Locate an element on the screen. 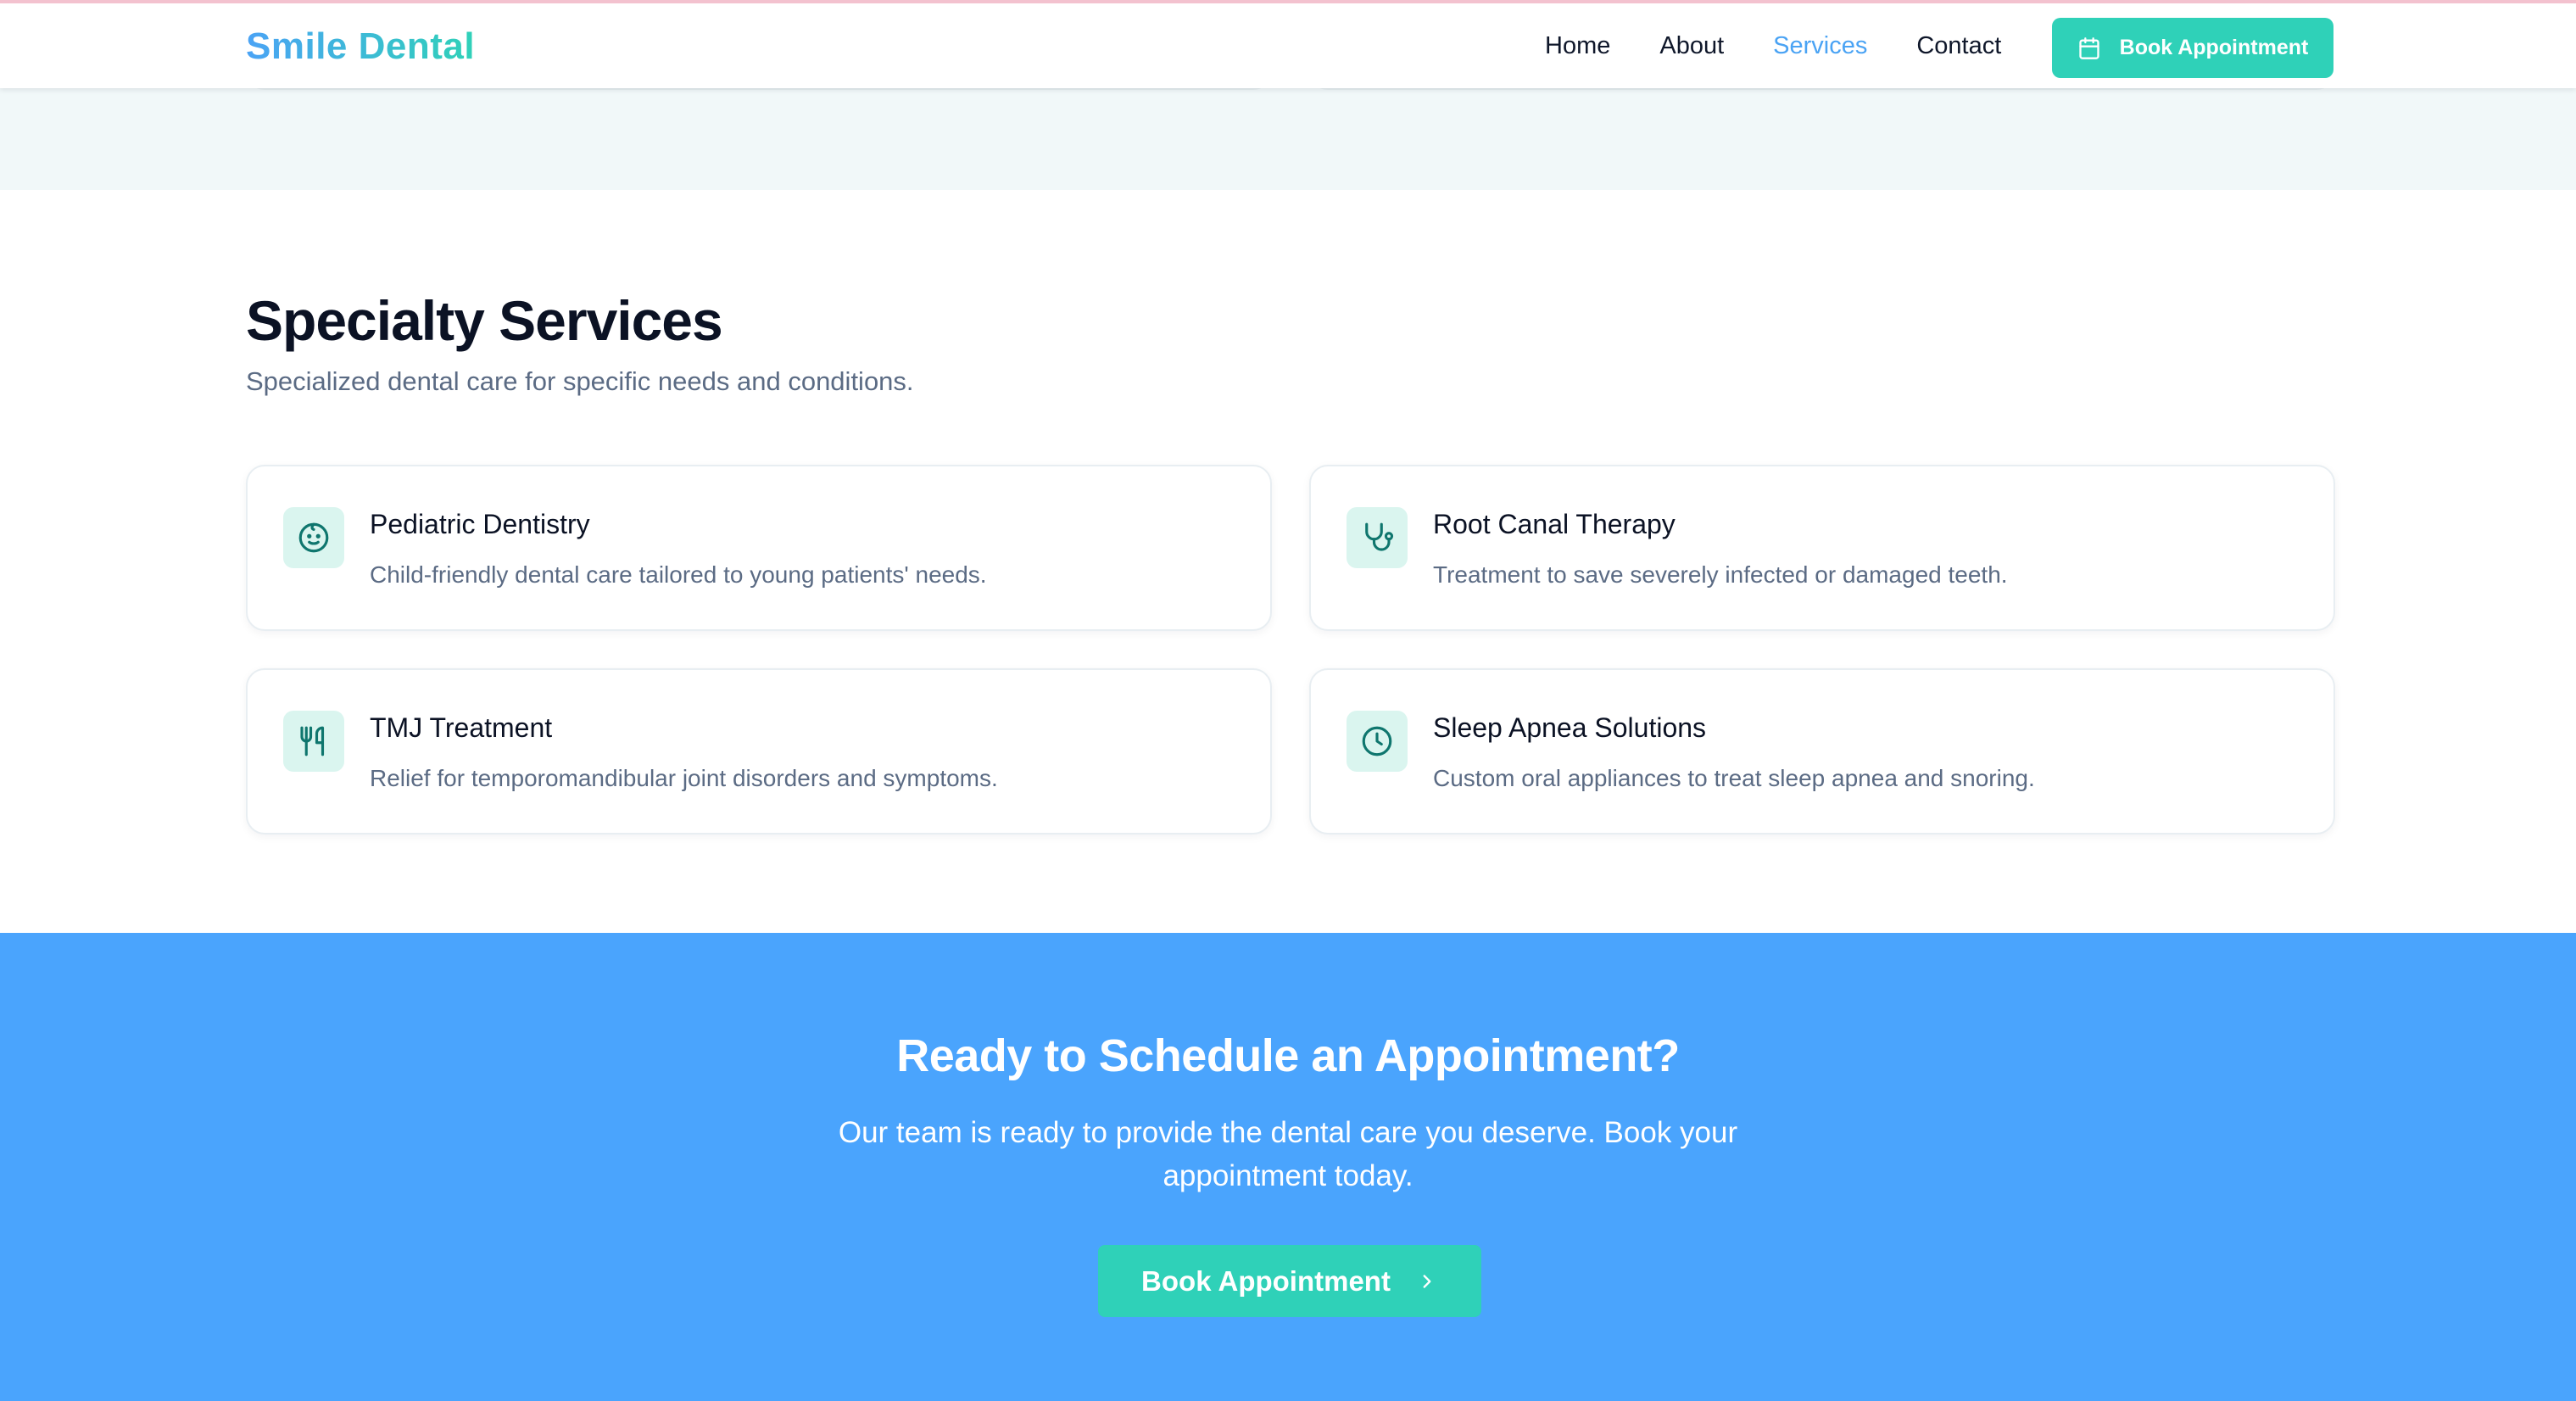  chevron-right-icon is located at coordinates (1427, 1281).